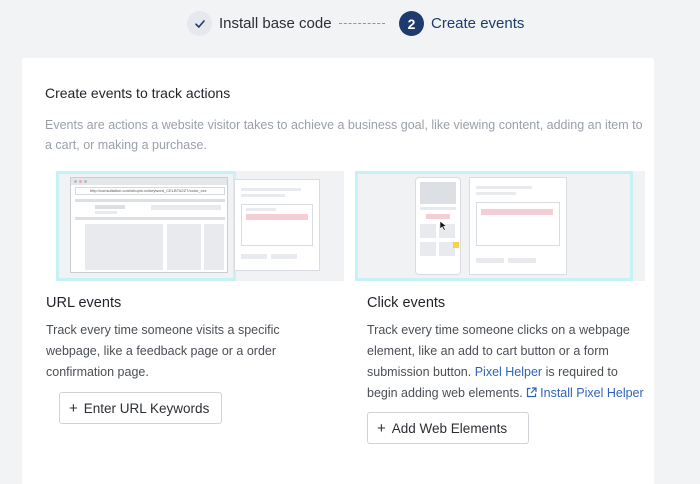 Image resolution: width=700 pixels, height=484 pixels. I want to click on external-link-icon, so click(532, 392).